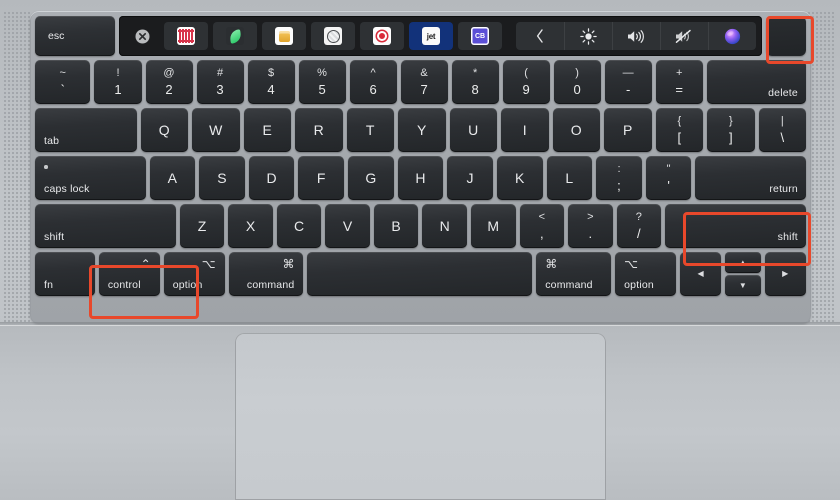 The width and height of the screenshot is (840, 500). What do you see at coordinates (216, 130) in the screenshot?
I see `key-w: W` at bounding box center [216, 130].